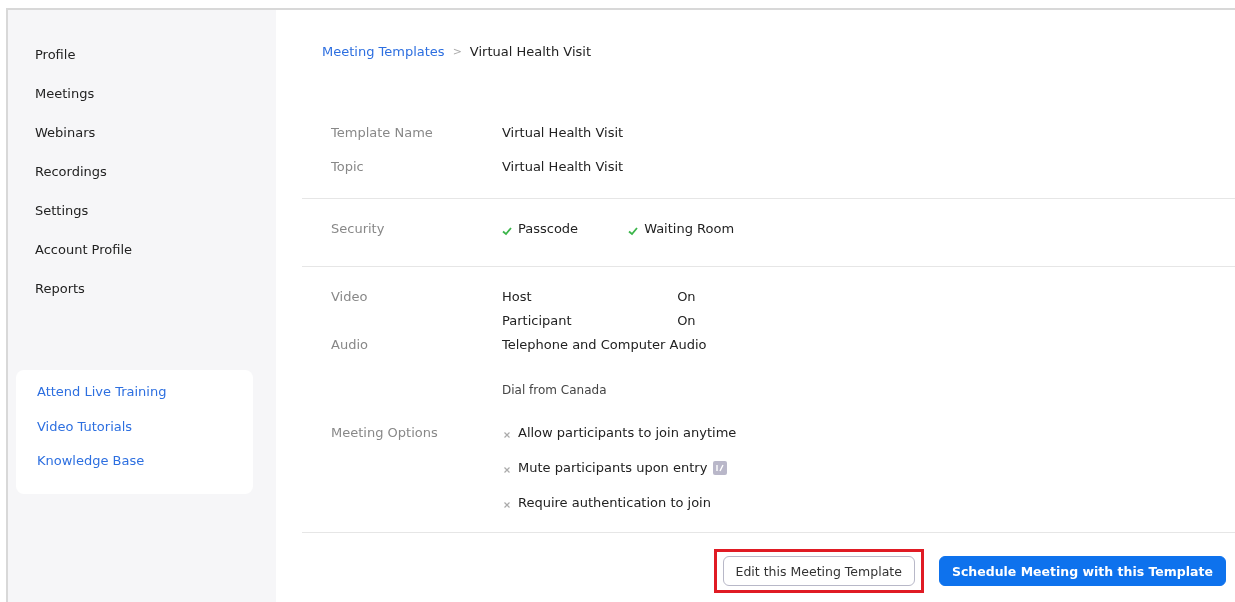  I want to click on sidebar-item: Account Profile, so click(84, 259).